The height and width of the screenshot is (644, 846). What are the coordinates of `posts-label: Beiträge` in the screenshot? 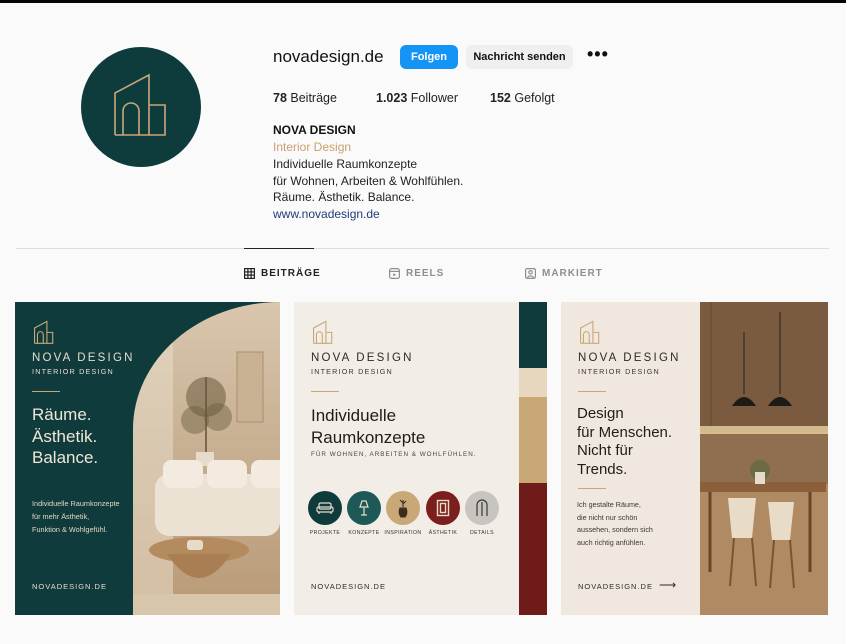 It's located at (313, 98).